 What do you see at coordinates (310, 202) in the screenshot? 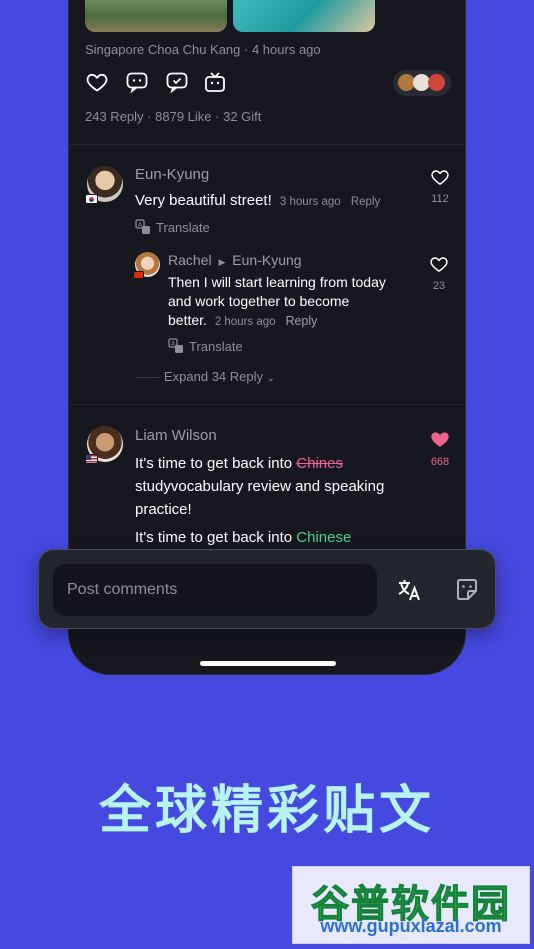
I see `comment-time: 3 hours ago` at bounding box center [310, 202].